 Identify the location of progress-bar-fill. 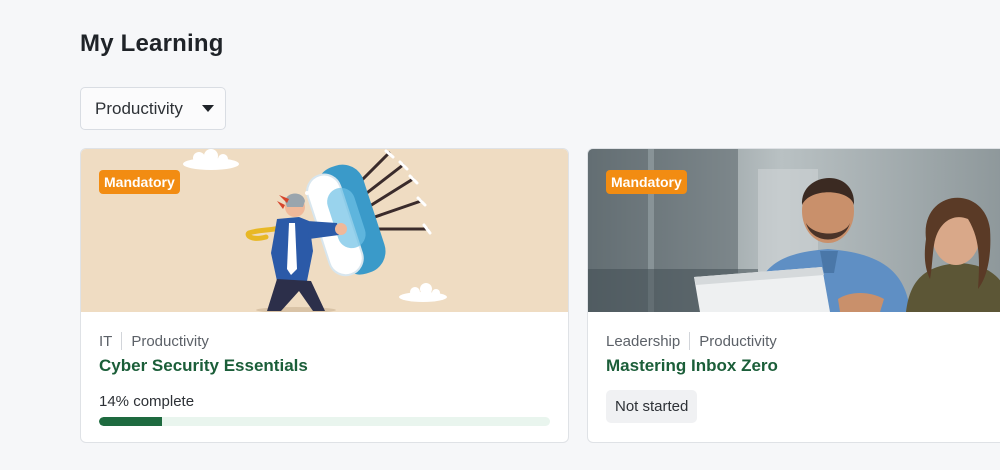
(131, 421).